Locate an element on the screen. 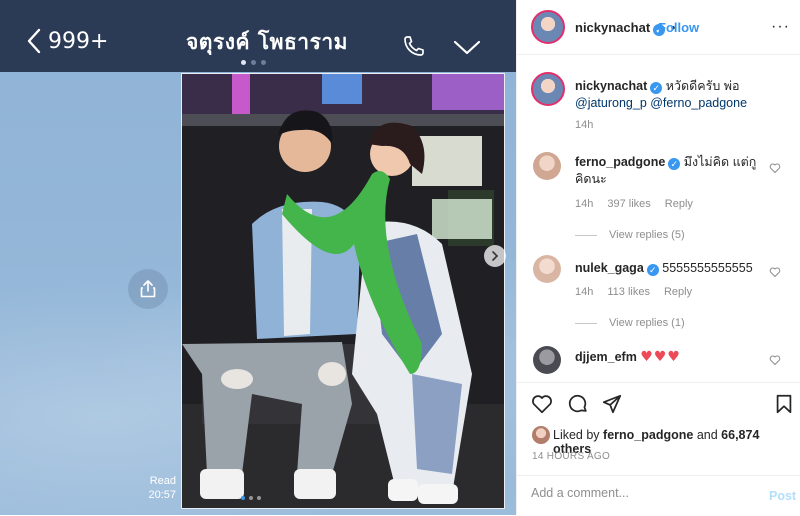 The image size is (800, 516). share-button is located at coordinates (148, 289).